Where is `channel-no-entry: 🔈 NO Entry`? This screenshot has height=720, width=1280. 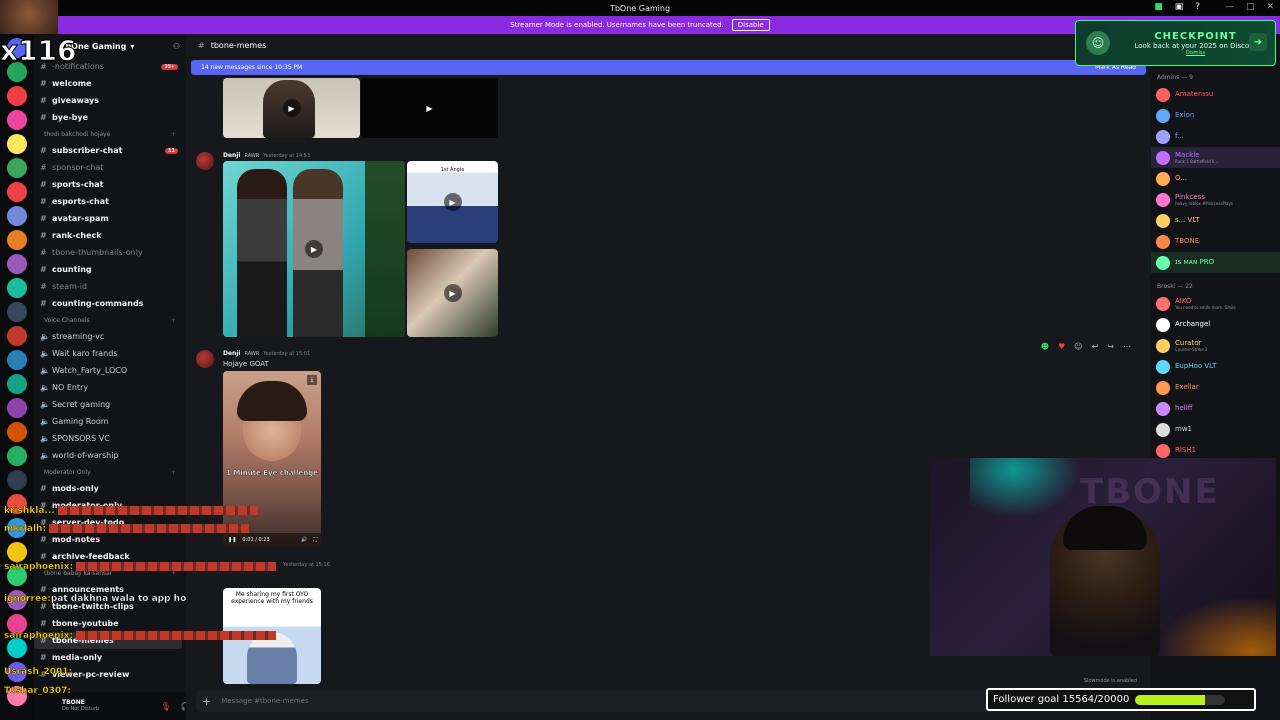
channel-no-entry: 🔈 NO Entry is located at coordinates (110, 387).